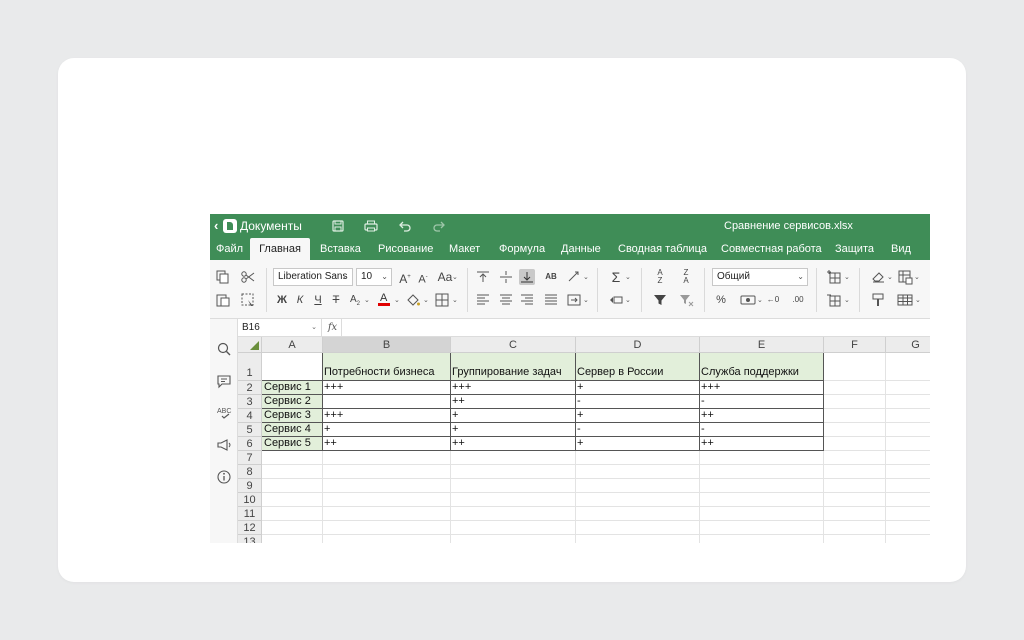  Describe the element at coordinates (250, 458) in the screenshot. I see `row-header: 7` at that location.